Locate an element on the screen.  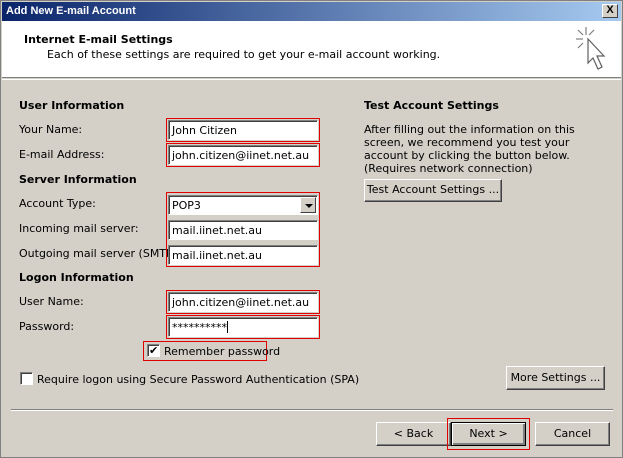
your-name-input: John Citizen is located at coordinates (243, 130).